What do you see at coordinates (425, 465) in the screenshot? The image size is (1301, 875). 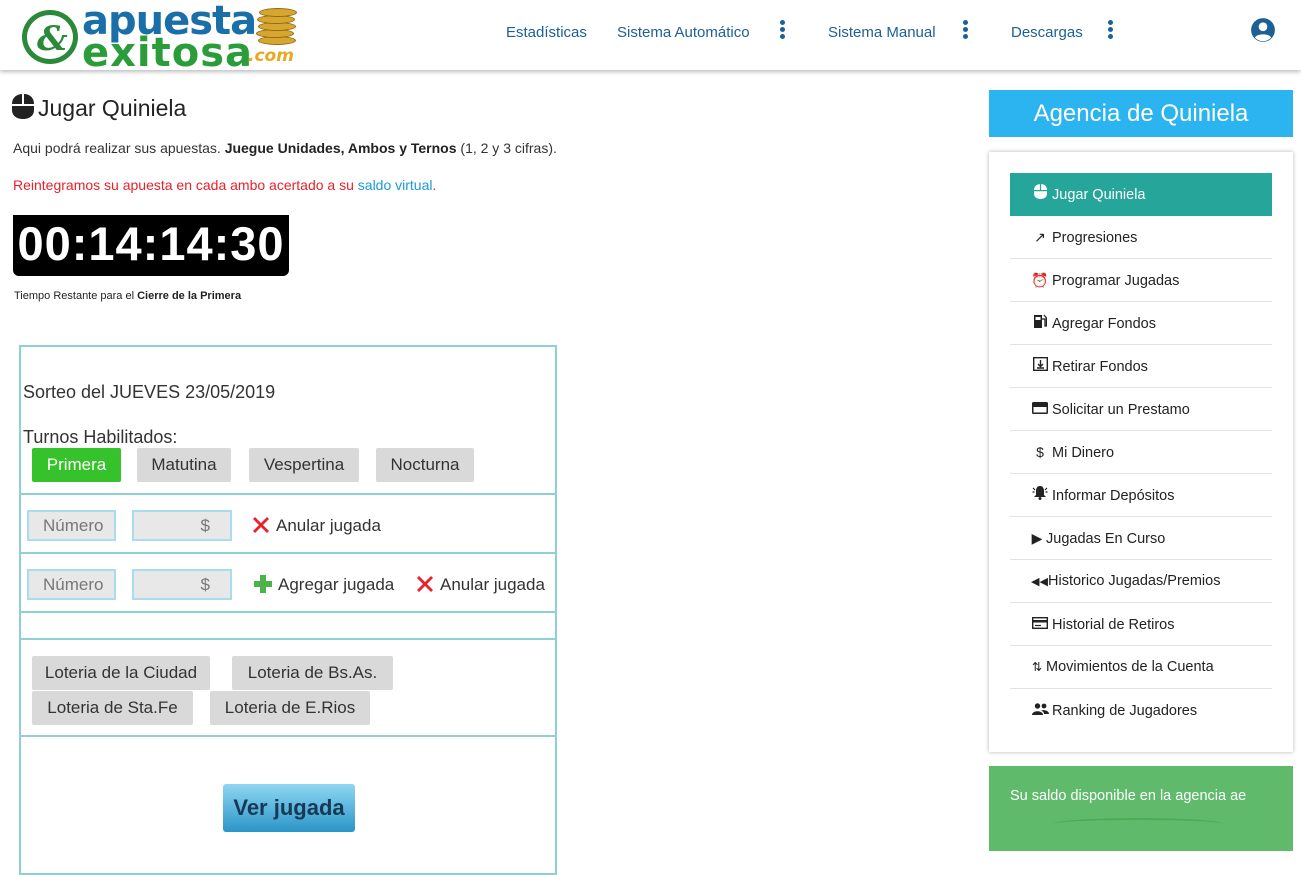 I see `turno-nocturna-button: Nocturna` at bounding box center [425, 465].